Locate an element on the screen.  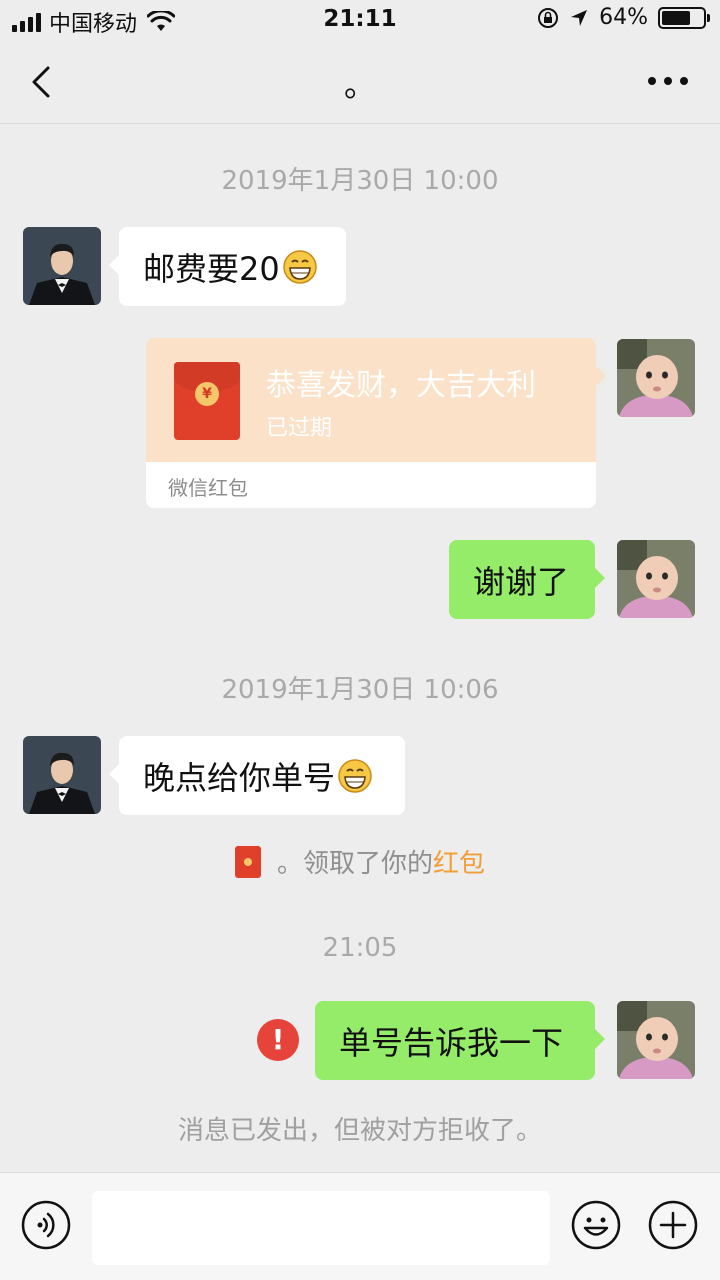
input-bar is located at coordinates (360, 1226).